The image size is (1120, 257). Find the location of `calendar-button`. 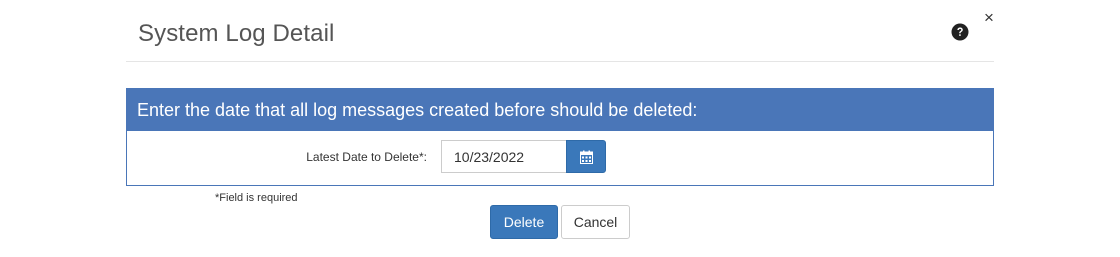

calendar-button is located at coordinates (586, 156).